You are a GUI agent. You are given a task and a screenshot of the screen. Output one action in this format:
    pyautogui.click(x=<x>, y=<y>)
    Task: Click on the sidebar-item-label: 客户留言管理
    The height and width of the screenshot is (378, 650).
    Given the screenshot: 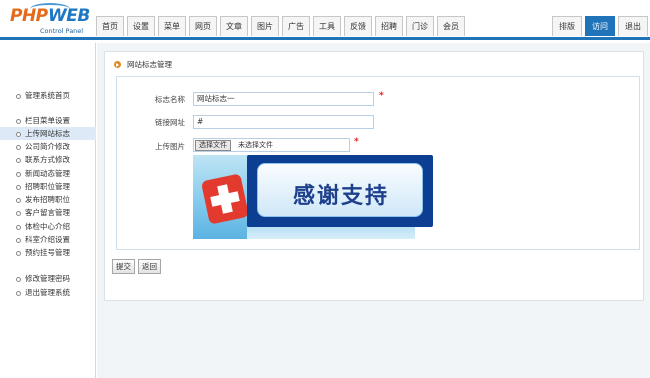 What is the action you would take?
    pyautogui.click(x=47, y=212)
    